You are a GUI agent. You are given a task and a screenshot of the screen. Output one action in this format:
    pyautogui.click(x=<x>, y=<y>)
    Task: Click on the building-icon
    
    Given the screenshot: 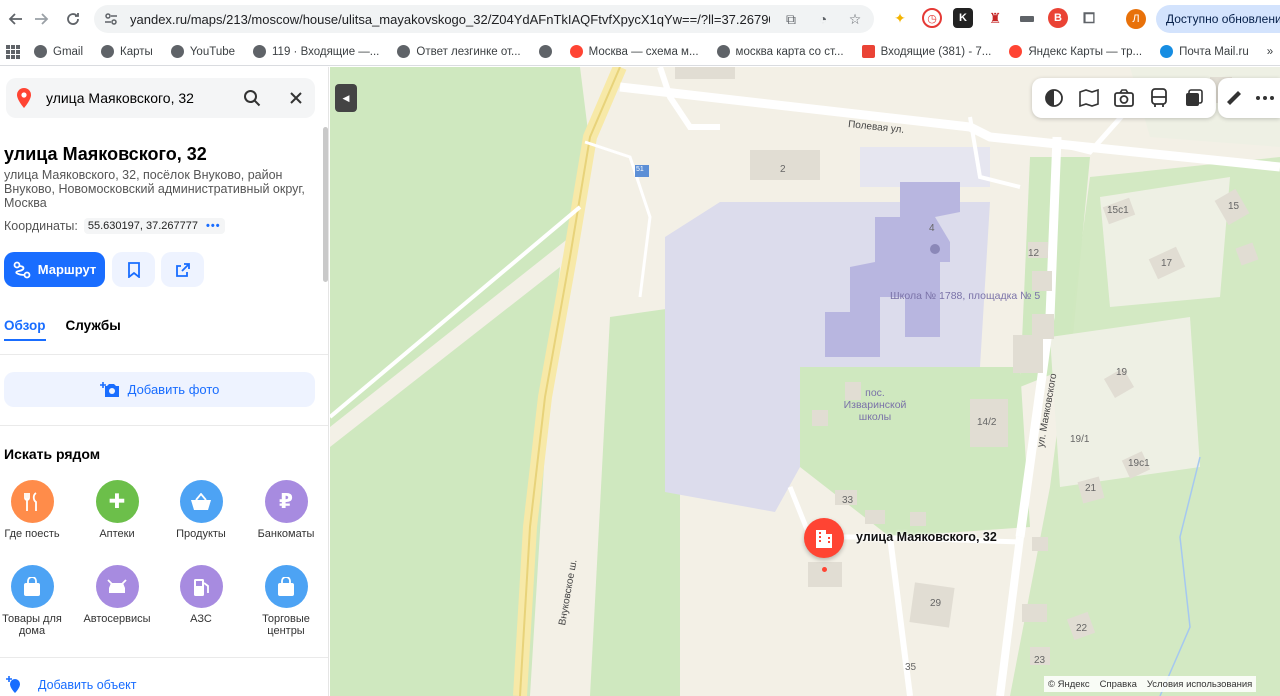 What is the action you would take?
    pyautogui.click(x=824, y=539)
    